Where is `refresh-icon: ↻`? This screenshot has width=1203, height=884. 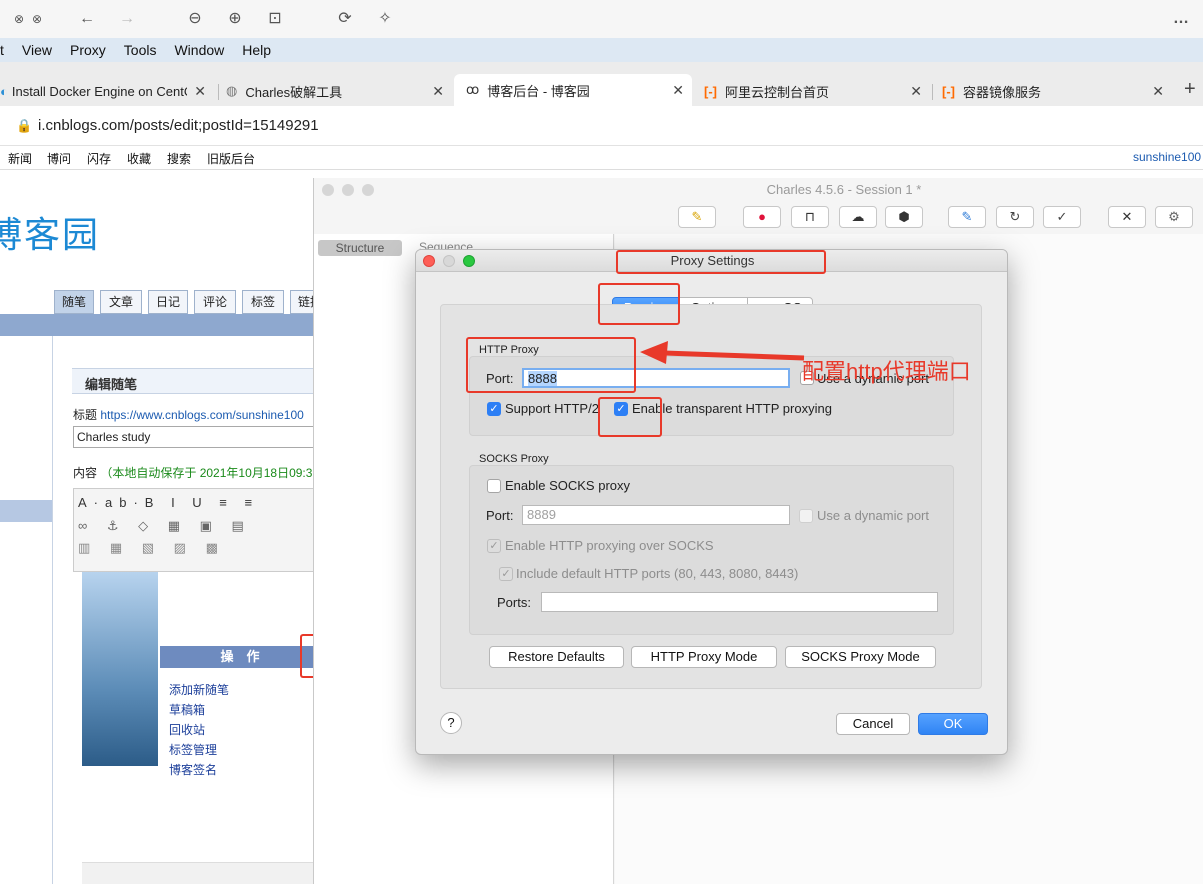 refresh-icon: ↻ is located at coordinates (1015, 217).